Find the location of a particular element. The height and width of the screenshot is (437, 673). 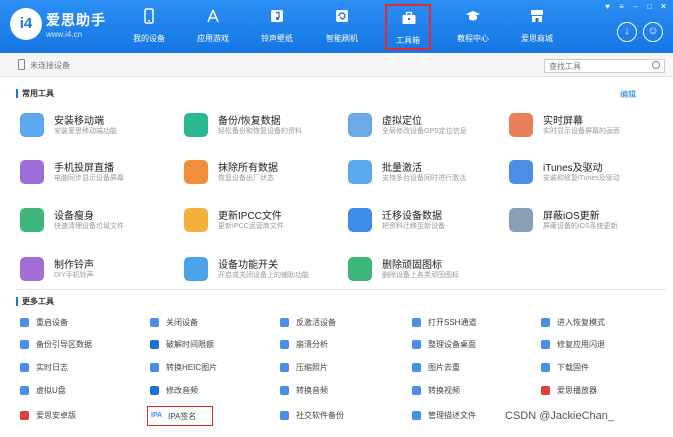

more-tool-label: 备份引导区数据 is located at coordinates (64, 344).